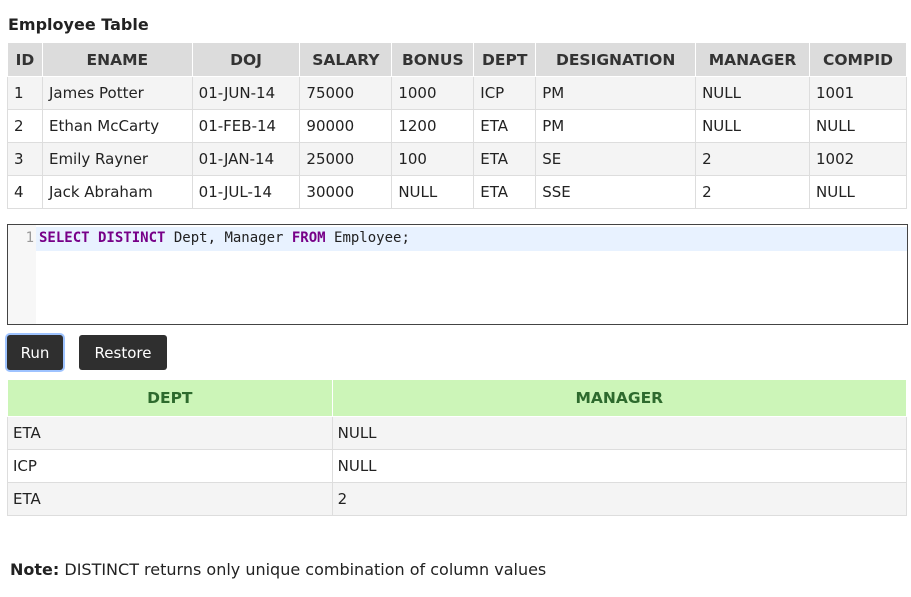 Image resolution: width=911 pixels, height=597 pixels. I want to click on sql-keyword: FROM, so click(308, 238).